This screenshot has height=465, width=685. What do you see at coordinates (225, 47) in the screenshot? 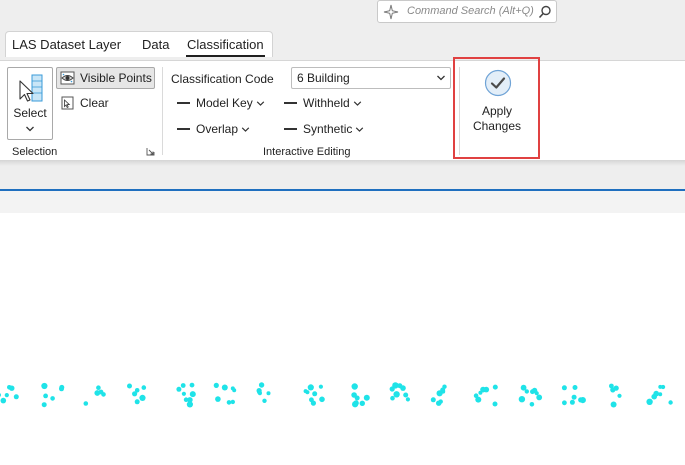
I see `tab-classification: Classification` at bounding box center [225, 47].